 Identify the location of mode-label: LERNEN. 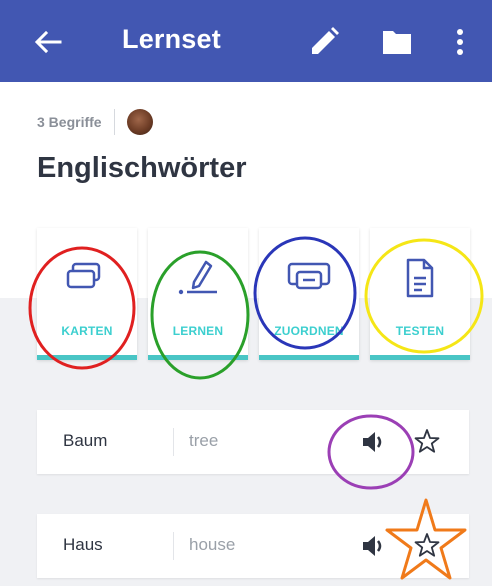
(198, 331).